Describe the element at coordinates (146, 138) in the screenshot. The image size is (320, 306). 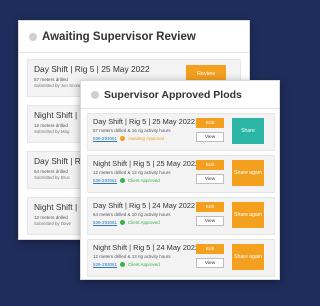
I see `status-text: Awaiting Approval` at that location.